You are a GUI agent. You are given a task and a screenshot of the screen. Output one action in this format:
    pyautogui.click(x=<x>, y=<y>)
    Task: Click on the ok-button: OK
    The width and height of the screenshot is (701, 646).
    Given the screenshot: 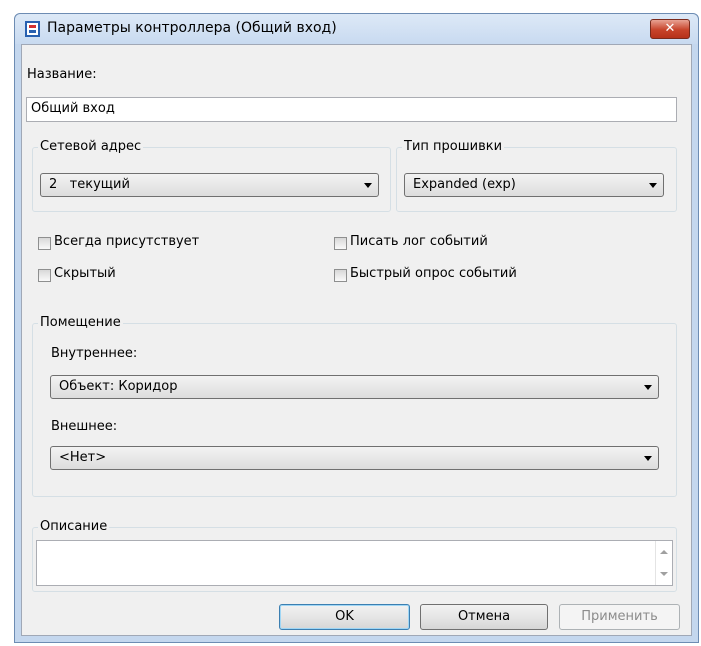 What is the action you would take?
    pyautogui.click(x=344, y=617)
    